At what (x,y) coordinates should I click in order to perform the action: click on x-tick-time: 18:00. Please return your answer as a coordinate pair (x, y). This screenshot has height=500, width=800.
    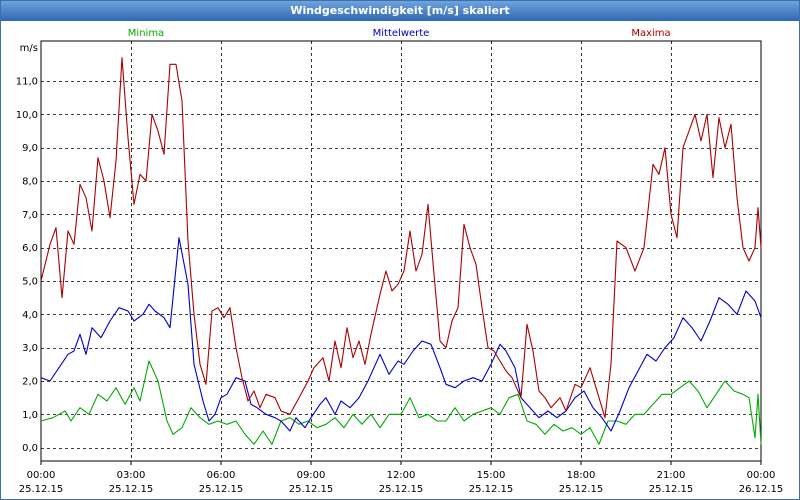
    Looking at the image, I should click on (581, 475).